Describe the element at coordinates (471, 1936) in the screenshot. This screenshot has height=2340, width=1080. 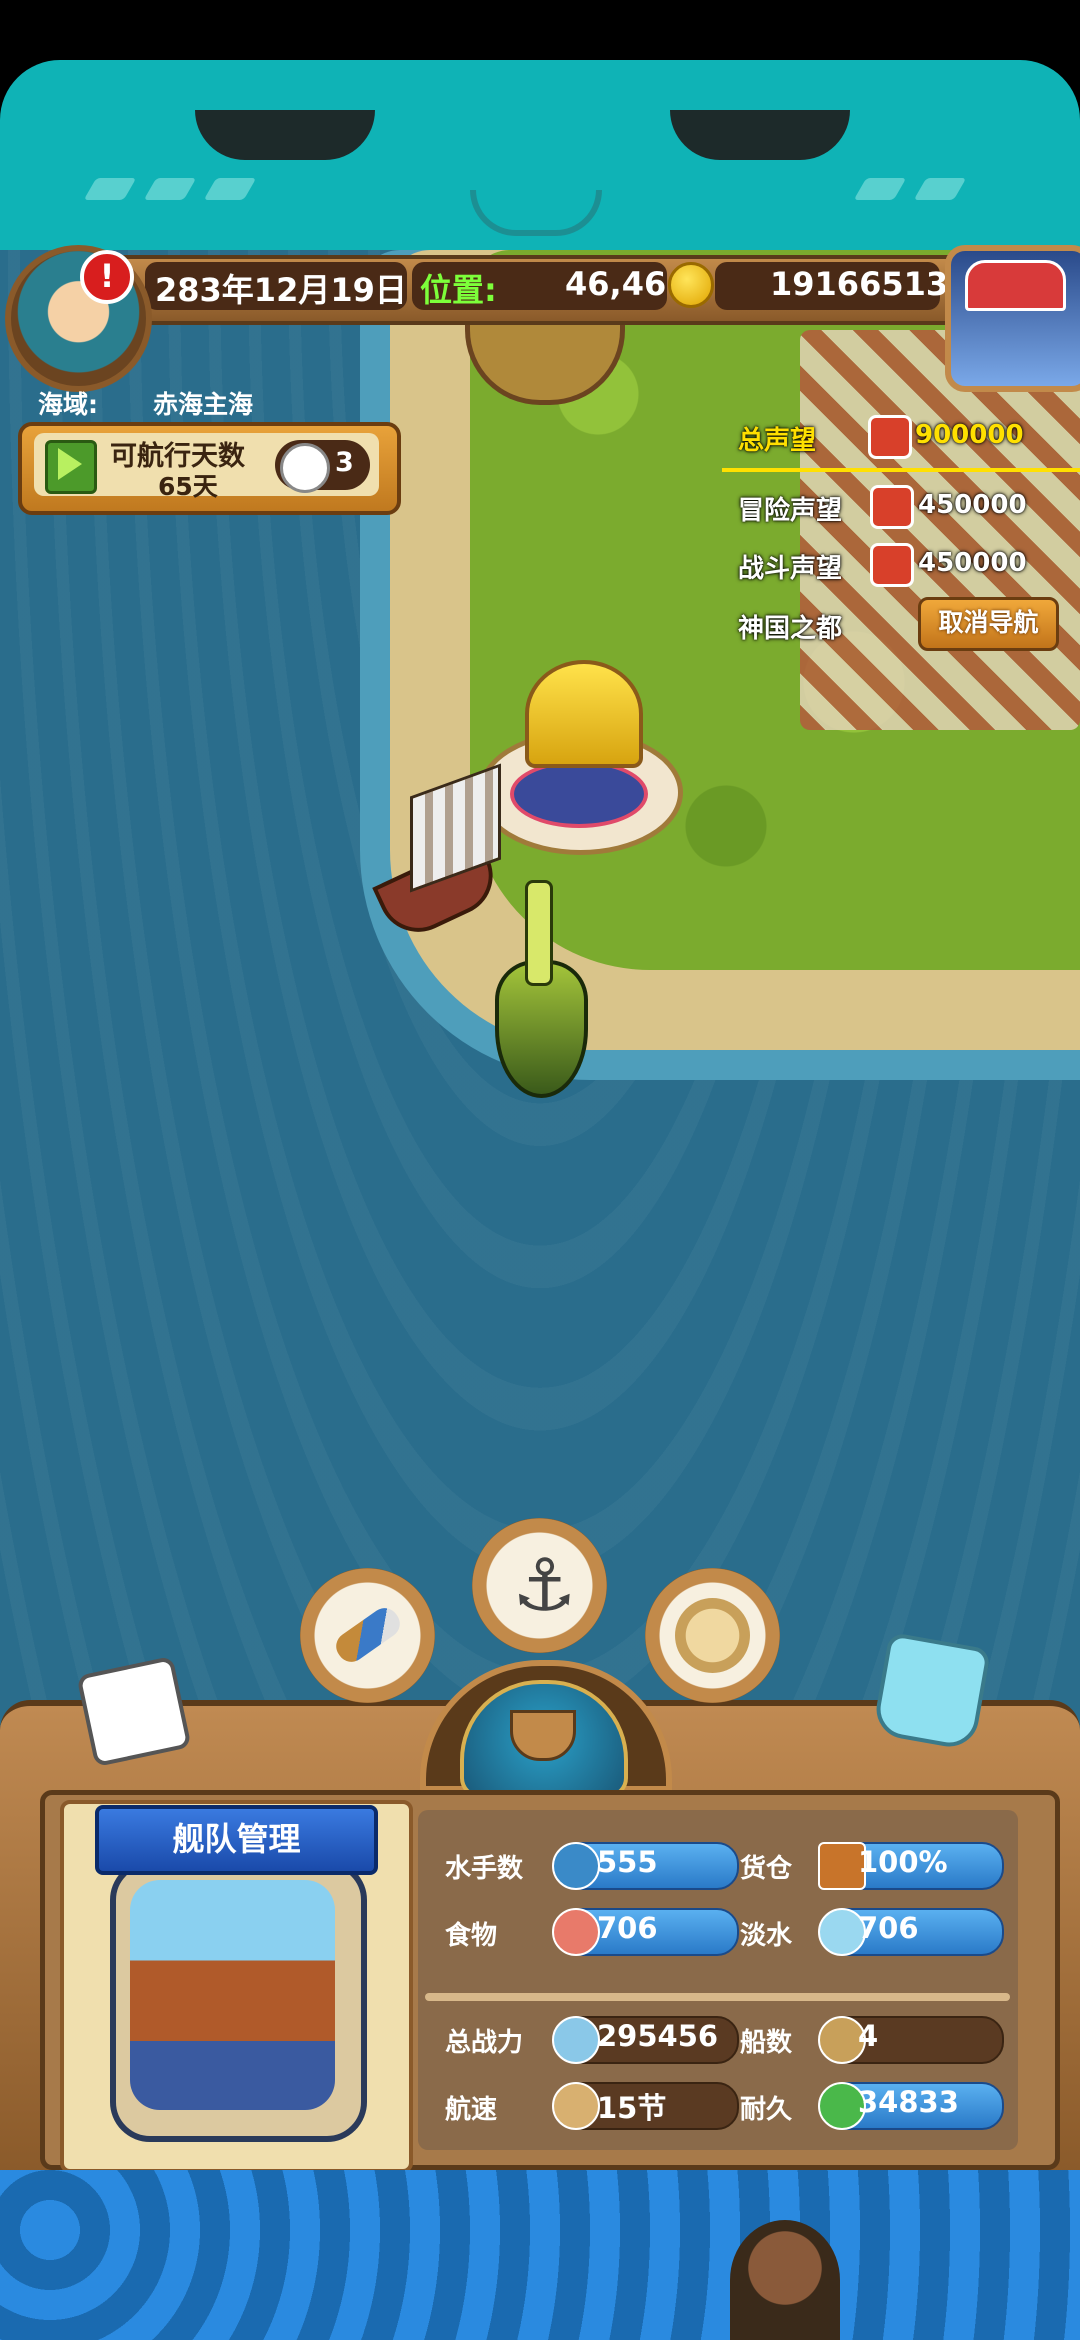
I see `food-label: 食物` at that location.